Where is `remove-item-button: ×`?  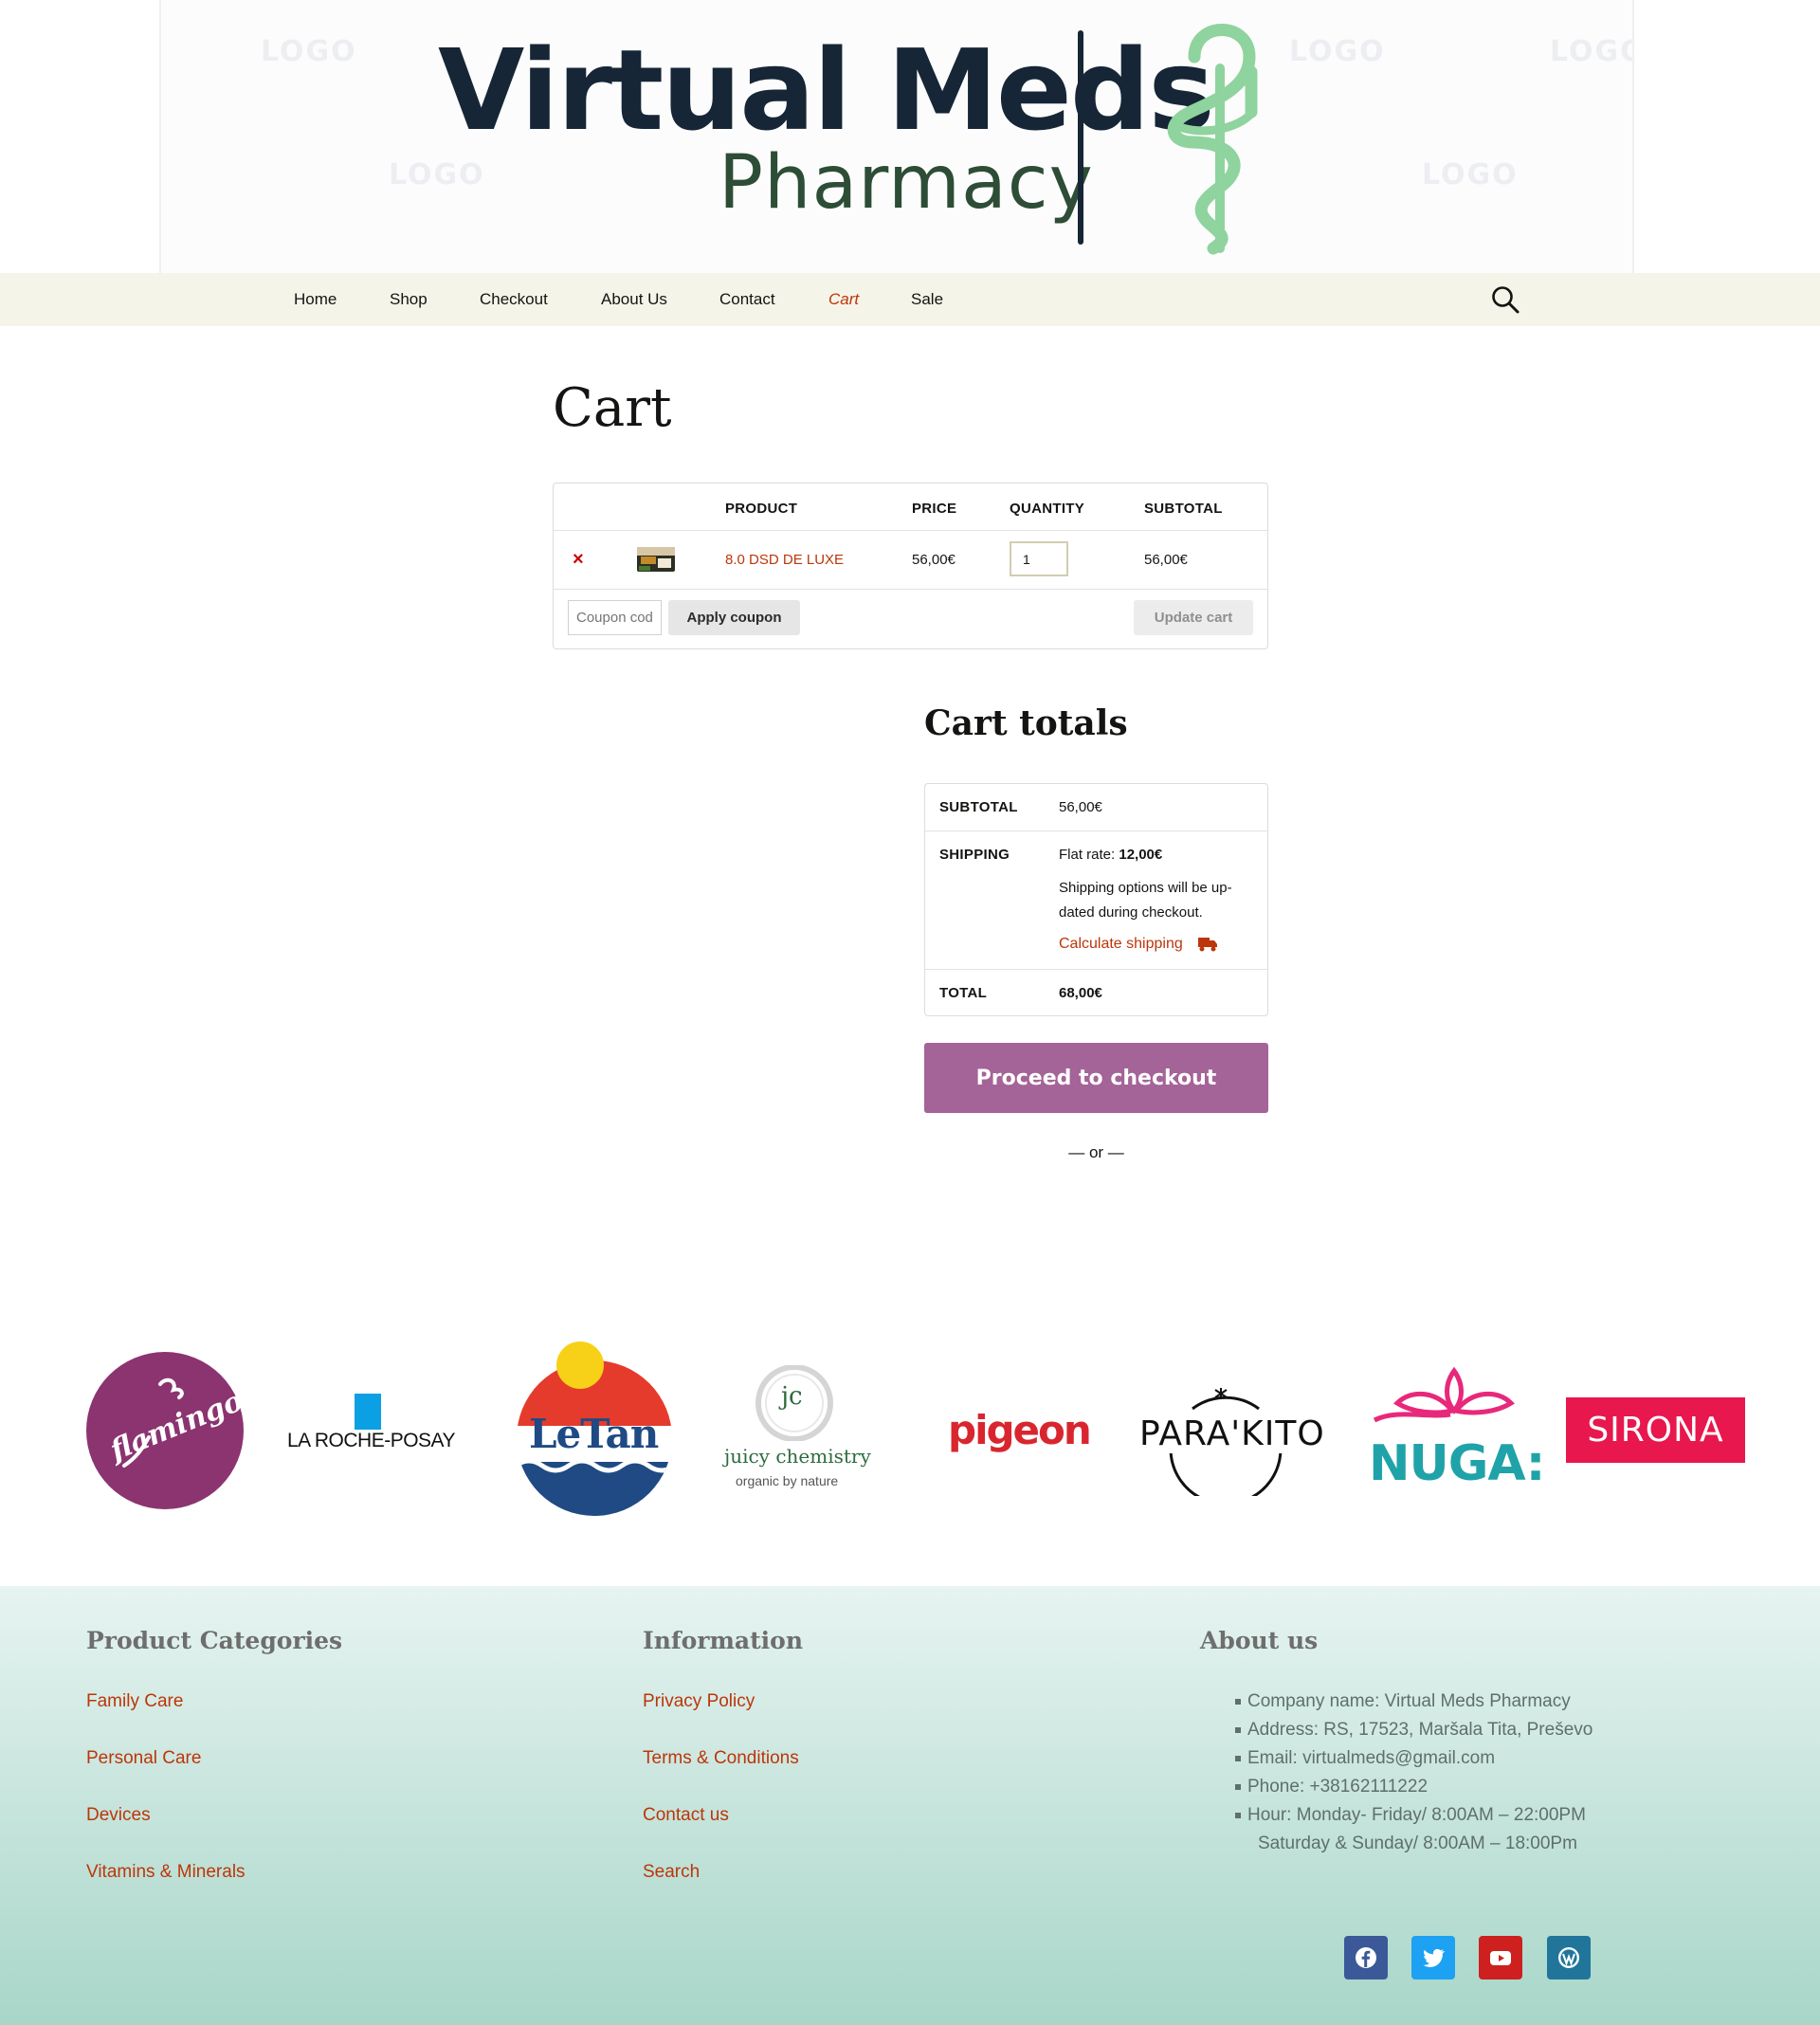
remove-item-button: × is located at coordinates (578, 559).